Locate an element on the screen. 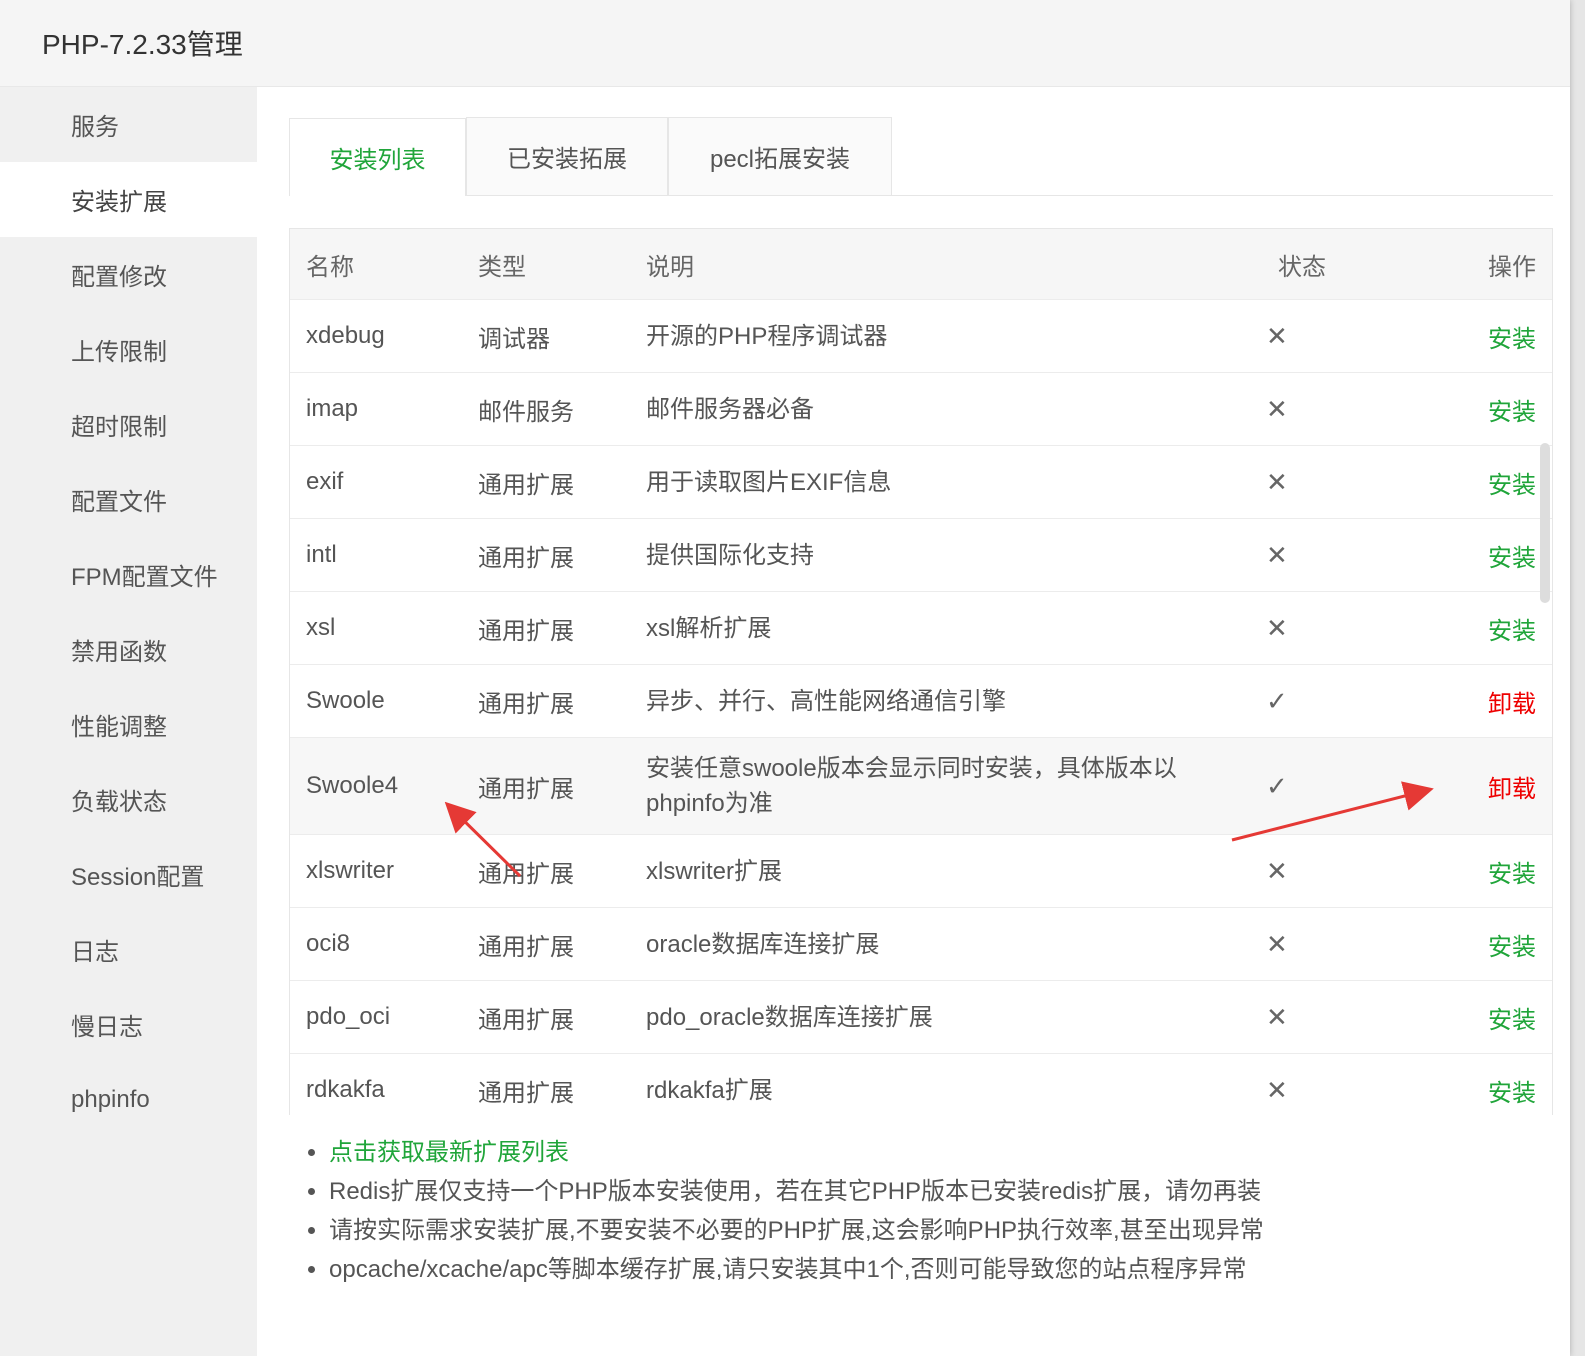 This screenshot has width=1585, height=1356. header-description: 说明 is located at coordinates (946, 264).